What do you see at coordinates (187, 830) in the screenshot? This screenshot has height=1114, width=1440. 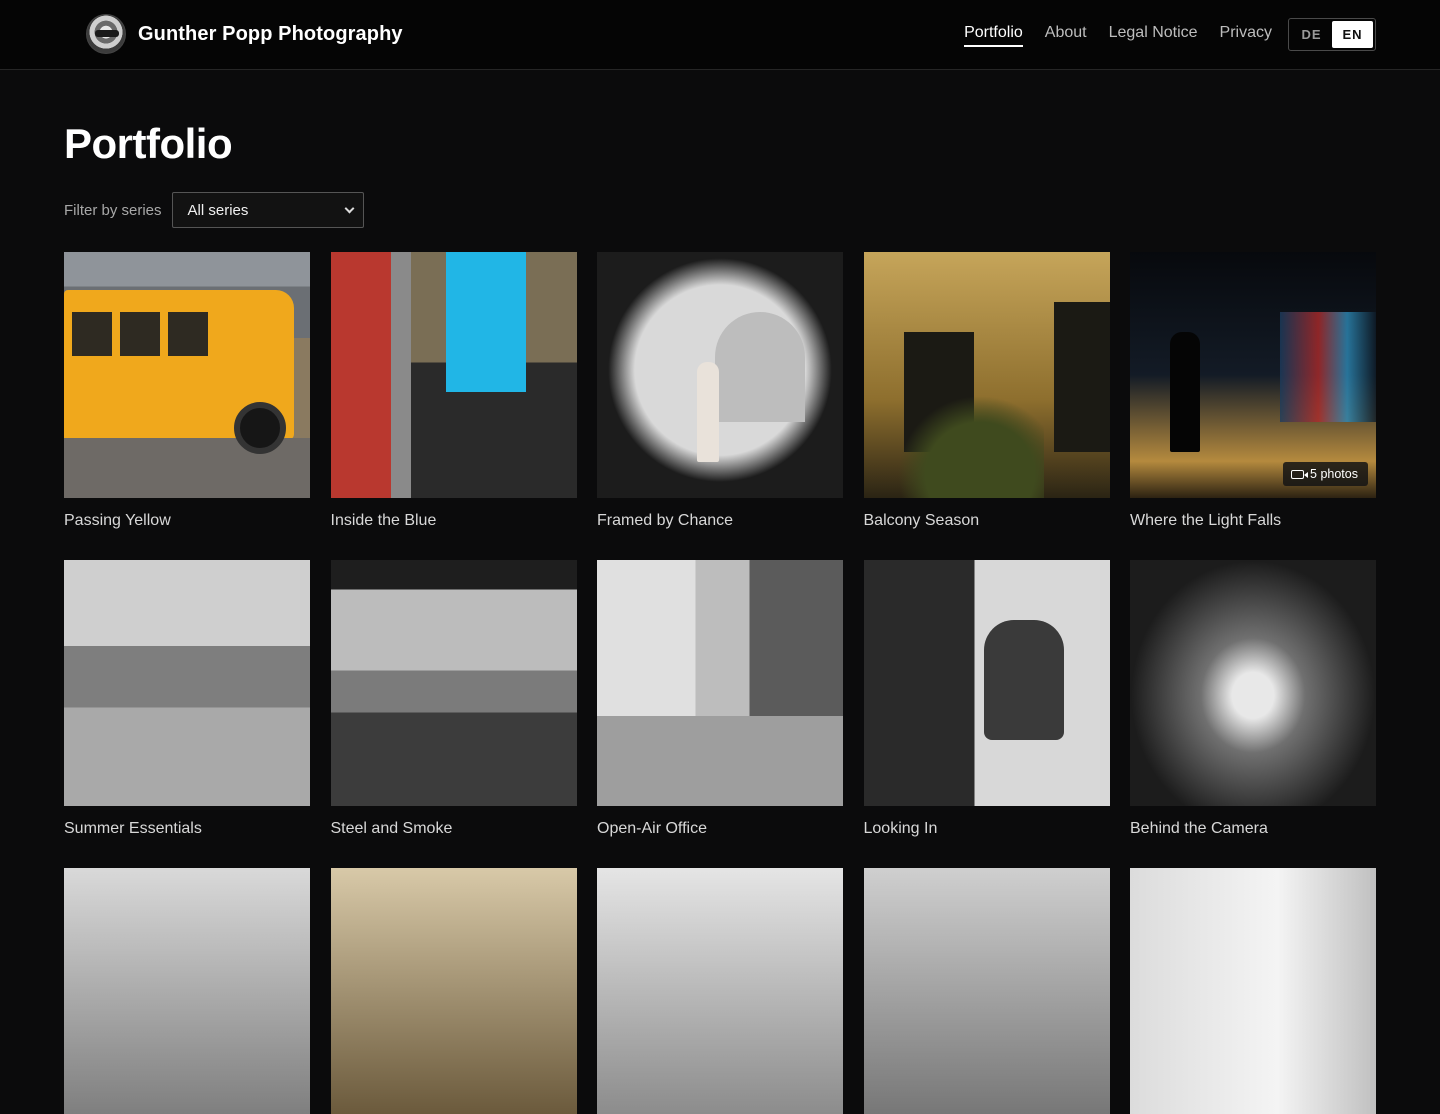 I see `photo-title: Summer Essentials` at bounding box center [187, 830].